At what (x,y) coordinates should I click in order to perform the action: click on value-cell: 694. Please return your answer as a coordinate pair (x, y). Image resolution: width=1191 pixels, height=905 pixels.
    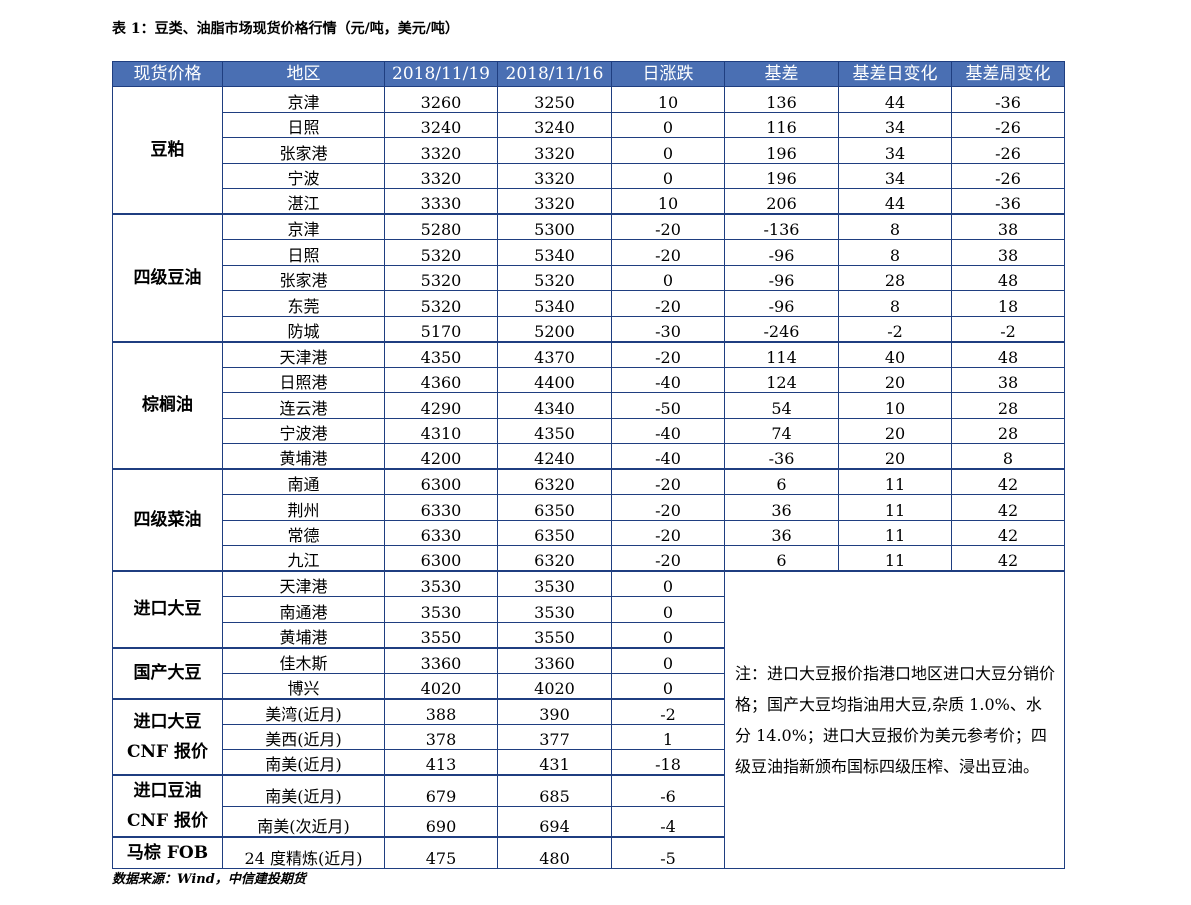
    Looking at the image, I should click on (554, 821).